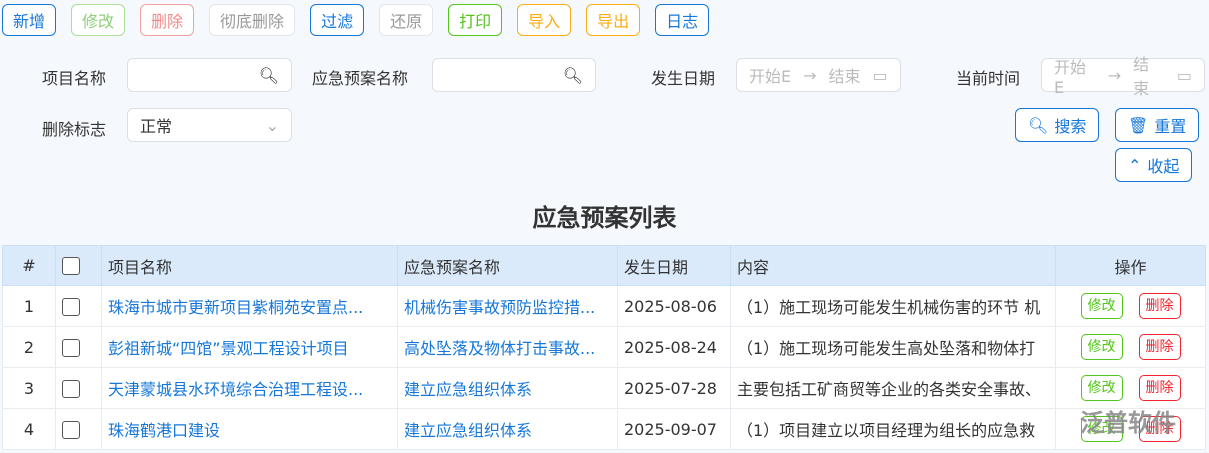  I want to click on delete-flag-label: 删除标志, so click(74, 129).